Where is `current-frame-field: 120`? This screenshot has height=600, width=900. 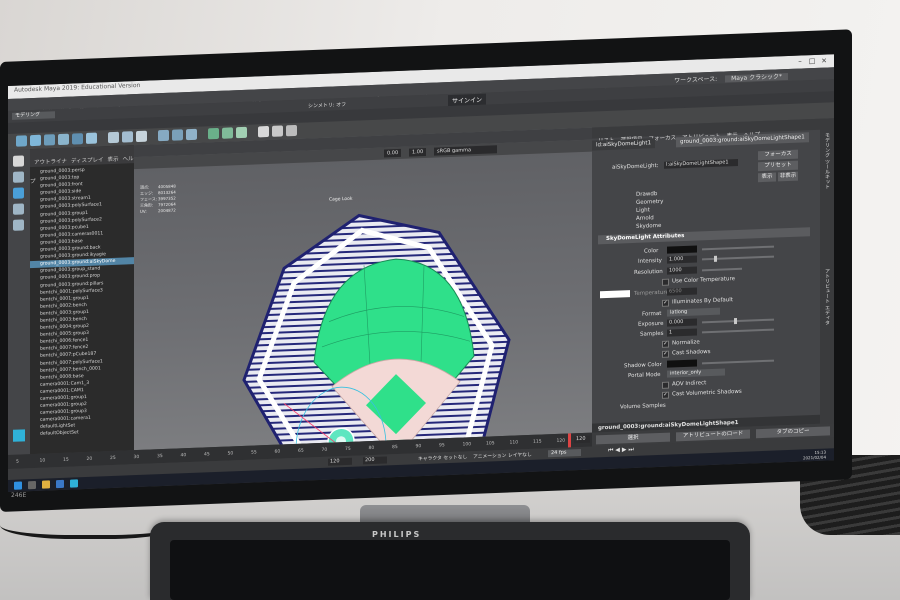 current-frame-field: 120 is located at coordinates (582, 439).